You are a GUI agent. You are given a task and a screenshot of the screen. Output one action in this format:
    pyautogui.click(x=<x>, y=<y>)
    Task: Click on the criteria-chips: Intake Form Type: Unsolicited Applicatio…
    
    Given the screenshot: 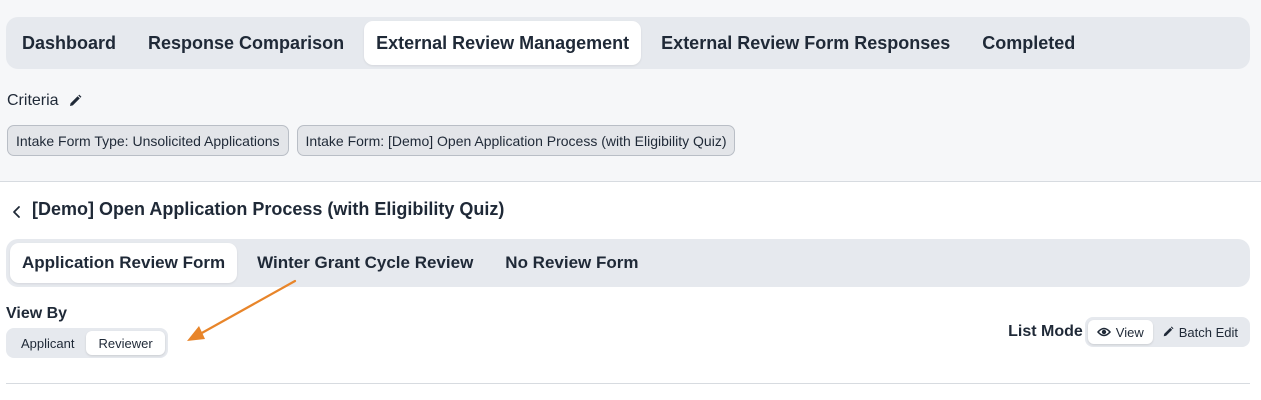 What is the action you would take?
    pyautogui.click(x=371, y=140)
    